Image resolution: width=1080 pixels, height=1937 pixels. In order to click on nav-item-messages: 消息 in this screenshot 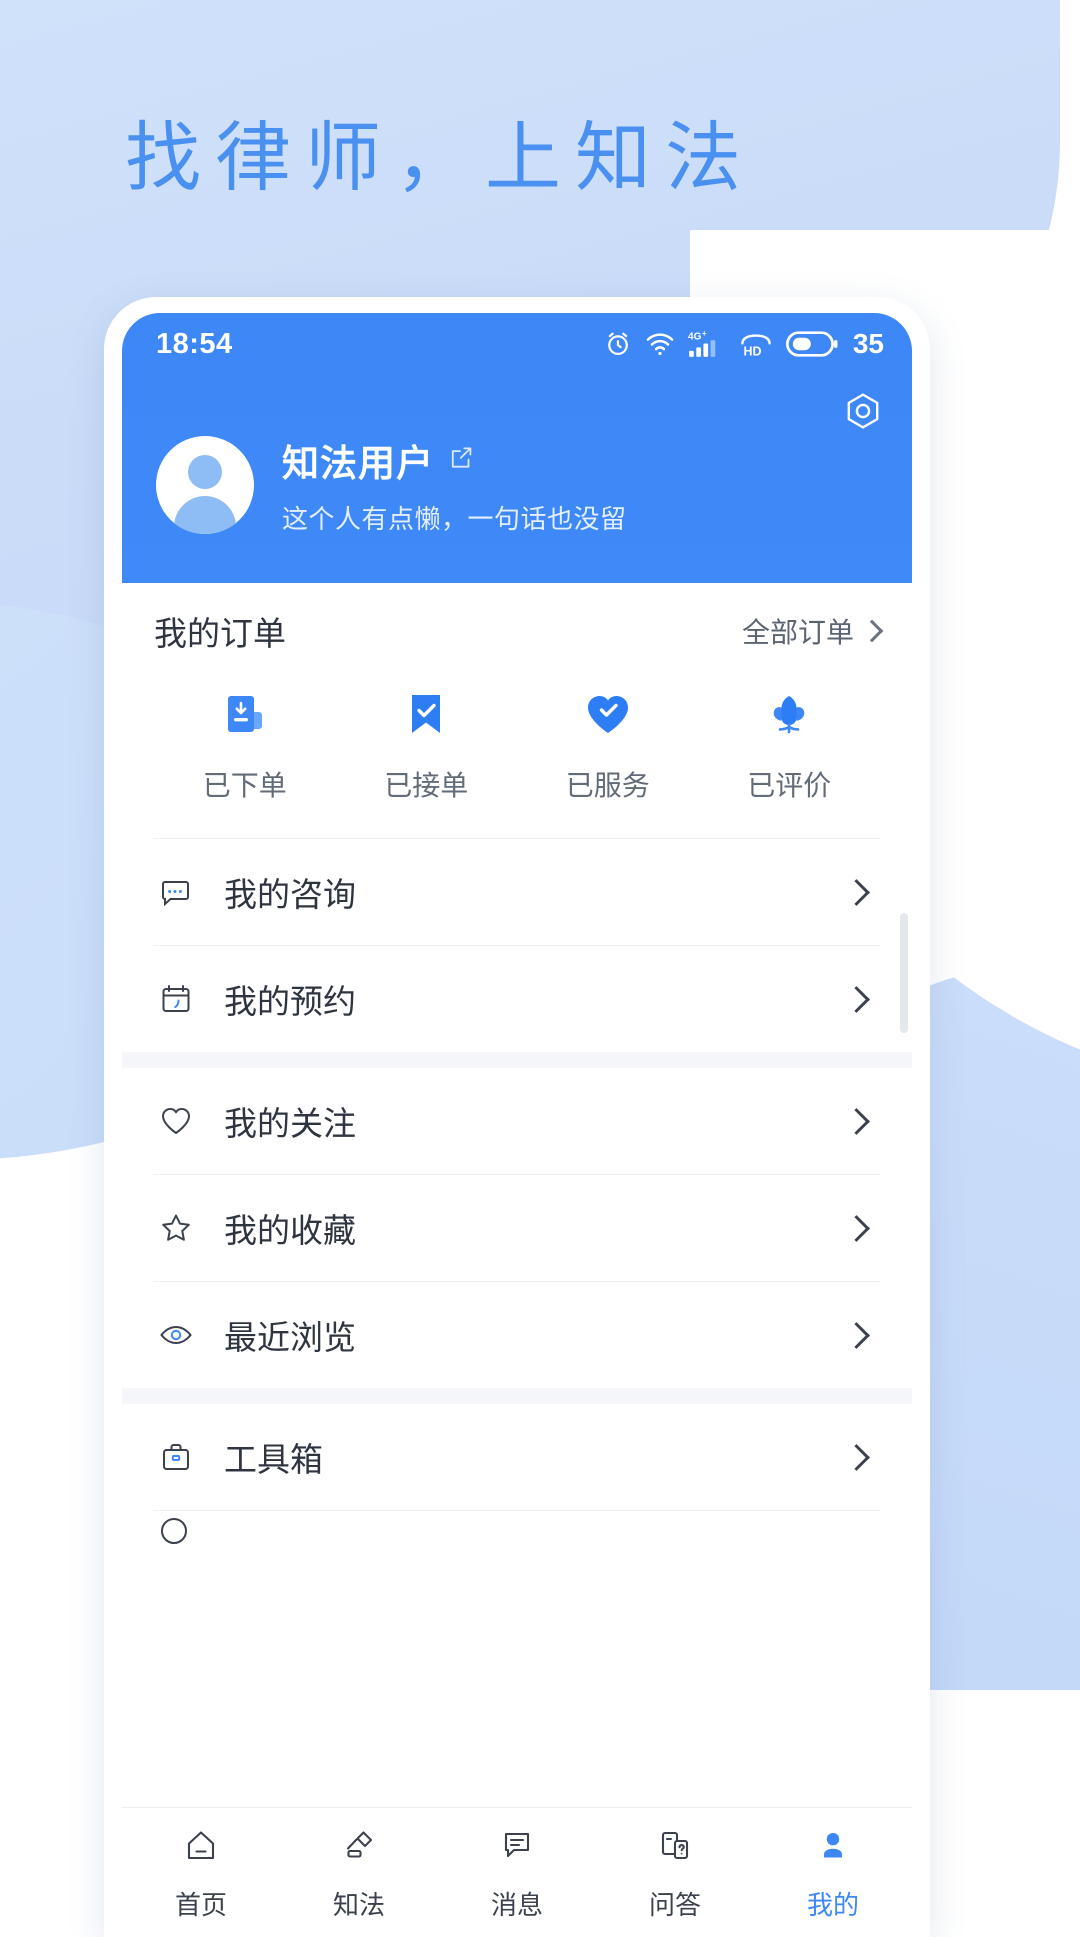, I will do `click(517, 1873)`.